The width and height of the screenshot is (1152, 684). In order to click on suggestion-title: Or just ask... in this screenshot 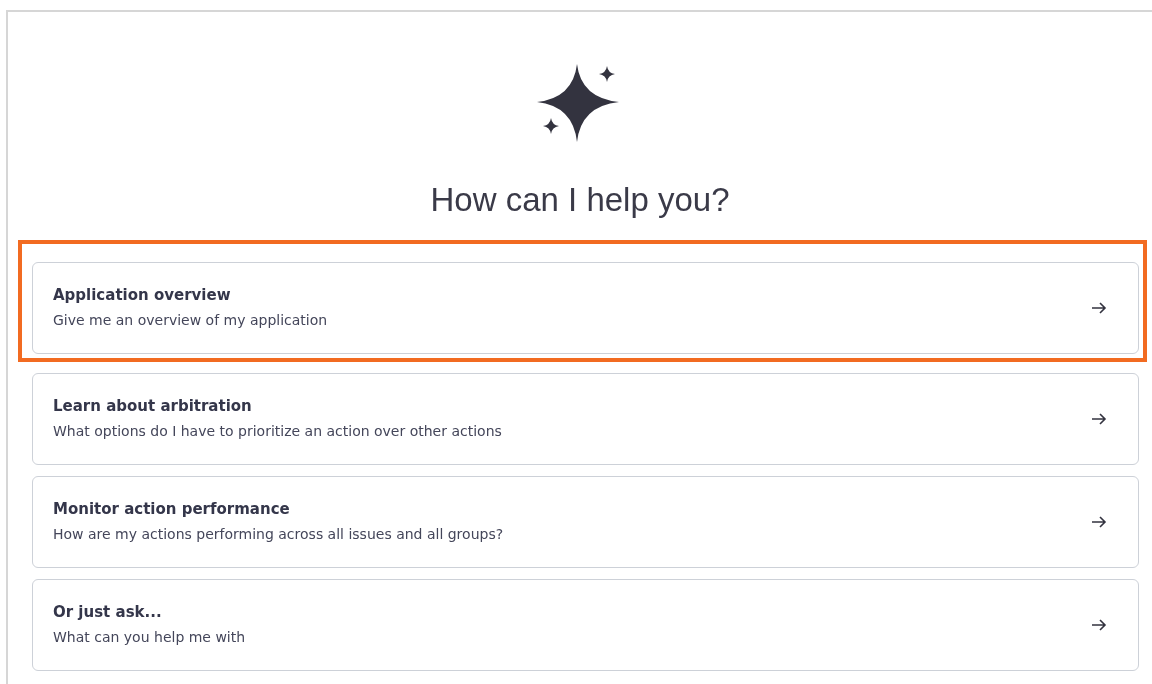, I will do `click(108, 613)`.